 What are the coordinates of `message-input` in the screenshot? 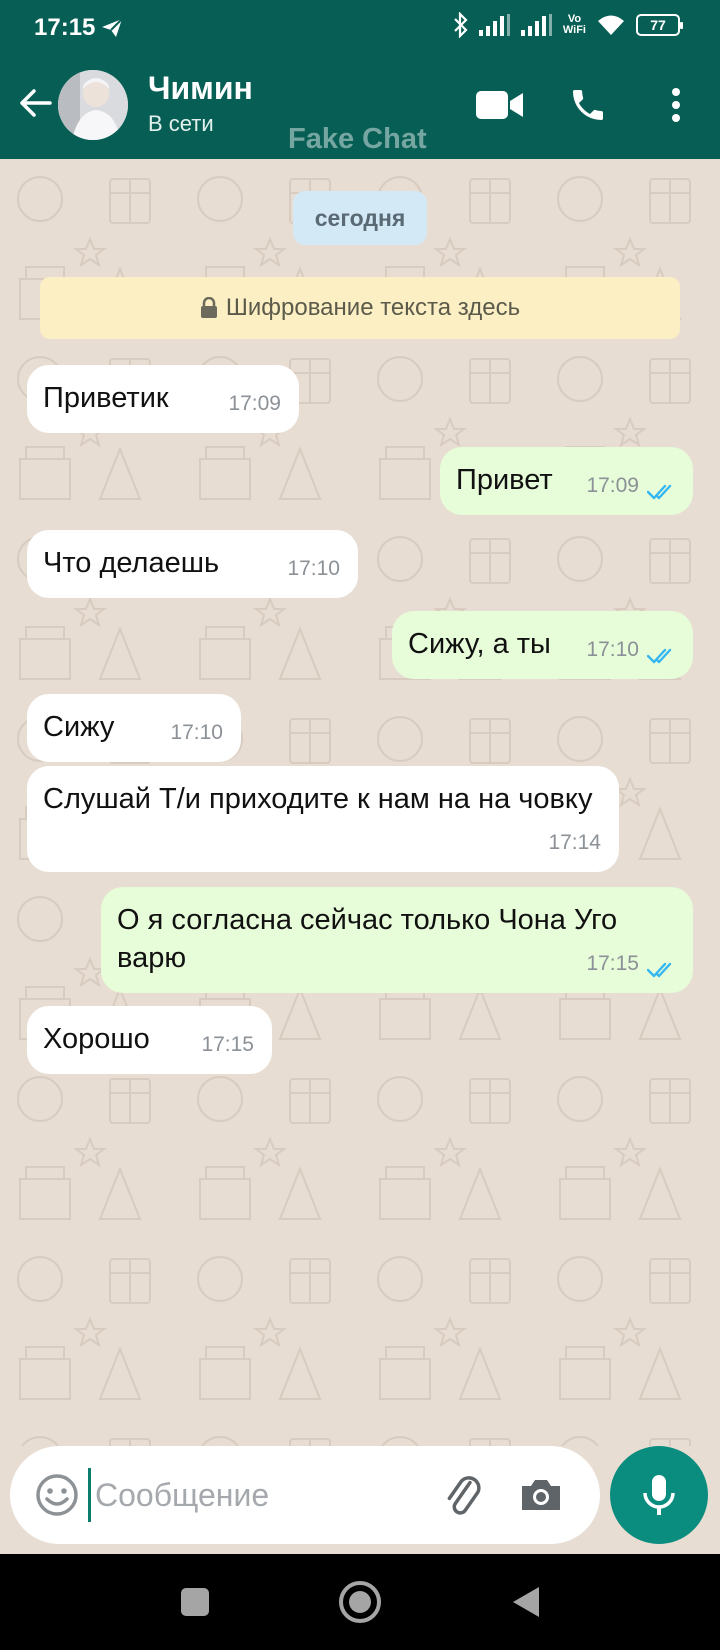 It's located at (258, 1495).